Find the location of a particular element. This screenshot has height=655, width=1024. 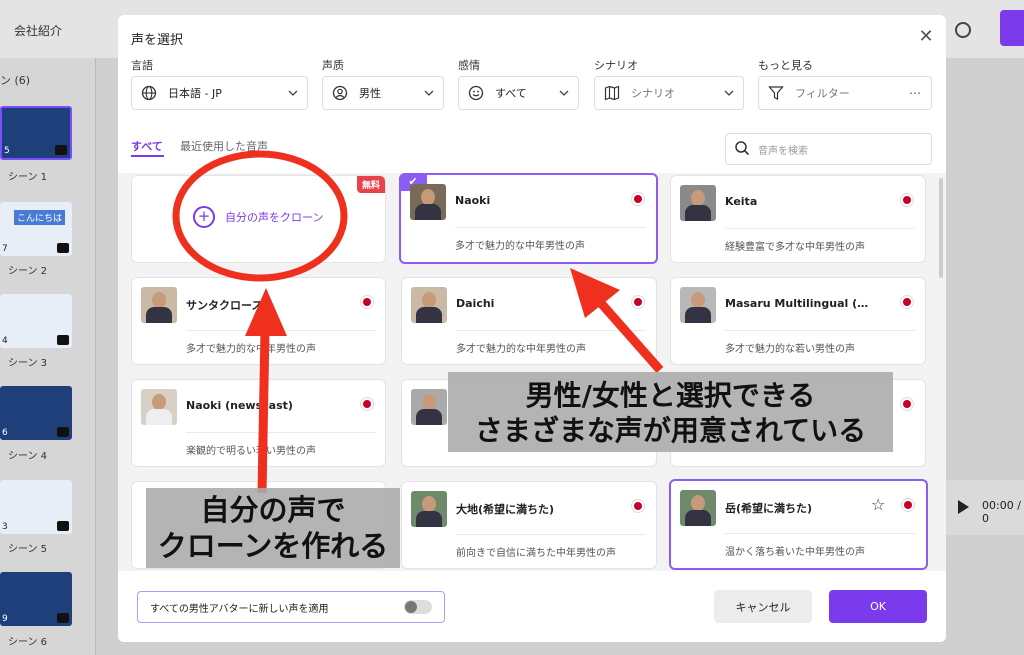

filter-label-emotion: 感情 is located at coordinates (469, 65).